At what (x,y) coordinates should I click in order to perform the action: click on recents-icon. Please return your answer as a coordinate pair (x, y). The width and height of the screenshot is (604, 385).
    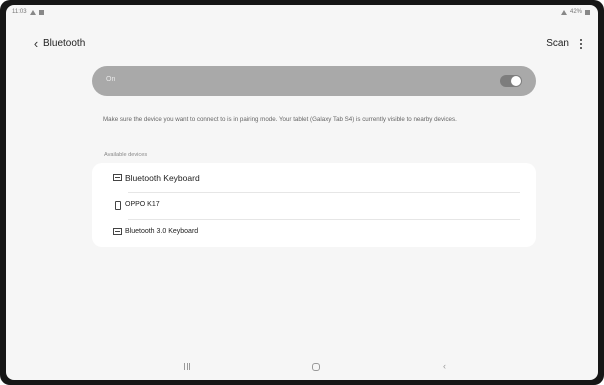
    Looking at the image, I should click on (187, 367).